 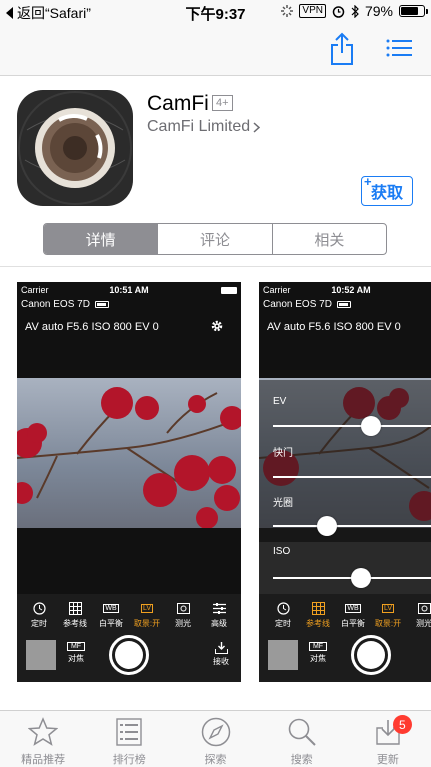 I want to click on tab-bar: 精品推荐 排行榜 探索 搜索 更新 5, so click(x=215, y=738).